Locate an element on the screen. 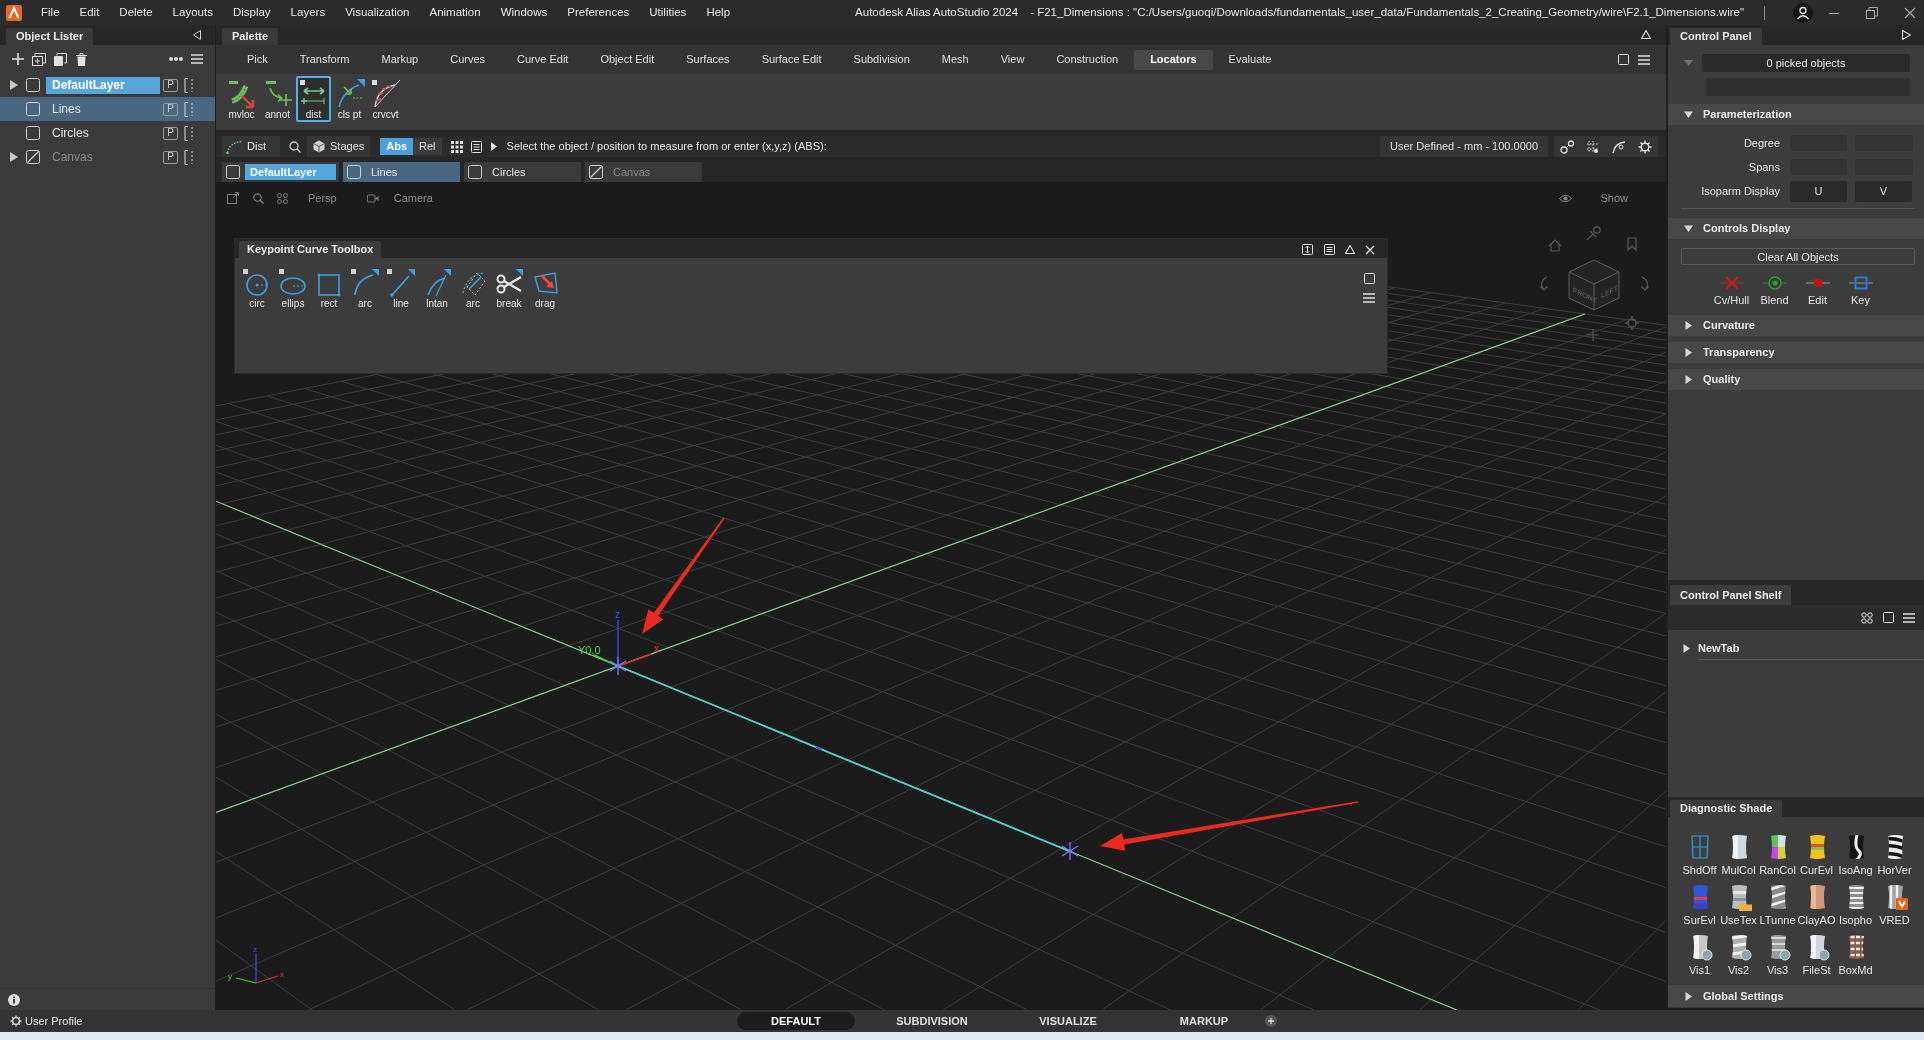 This screenshot has height=1040, width=1924. category-tab: View is located at coordinates (1012, 59).